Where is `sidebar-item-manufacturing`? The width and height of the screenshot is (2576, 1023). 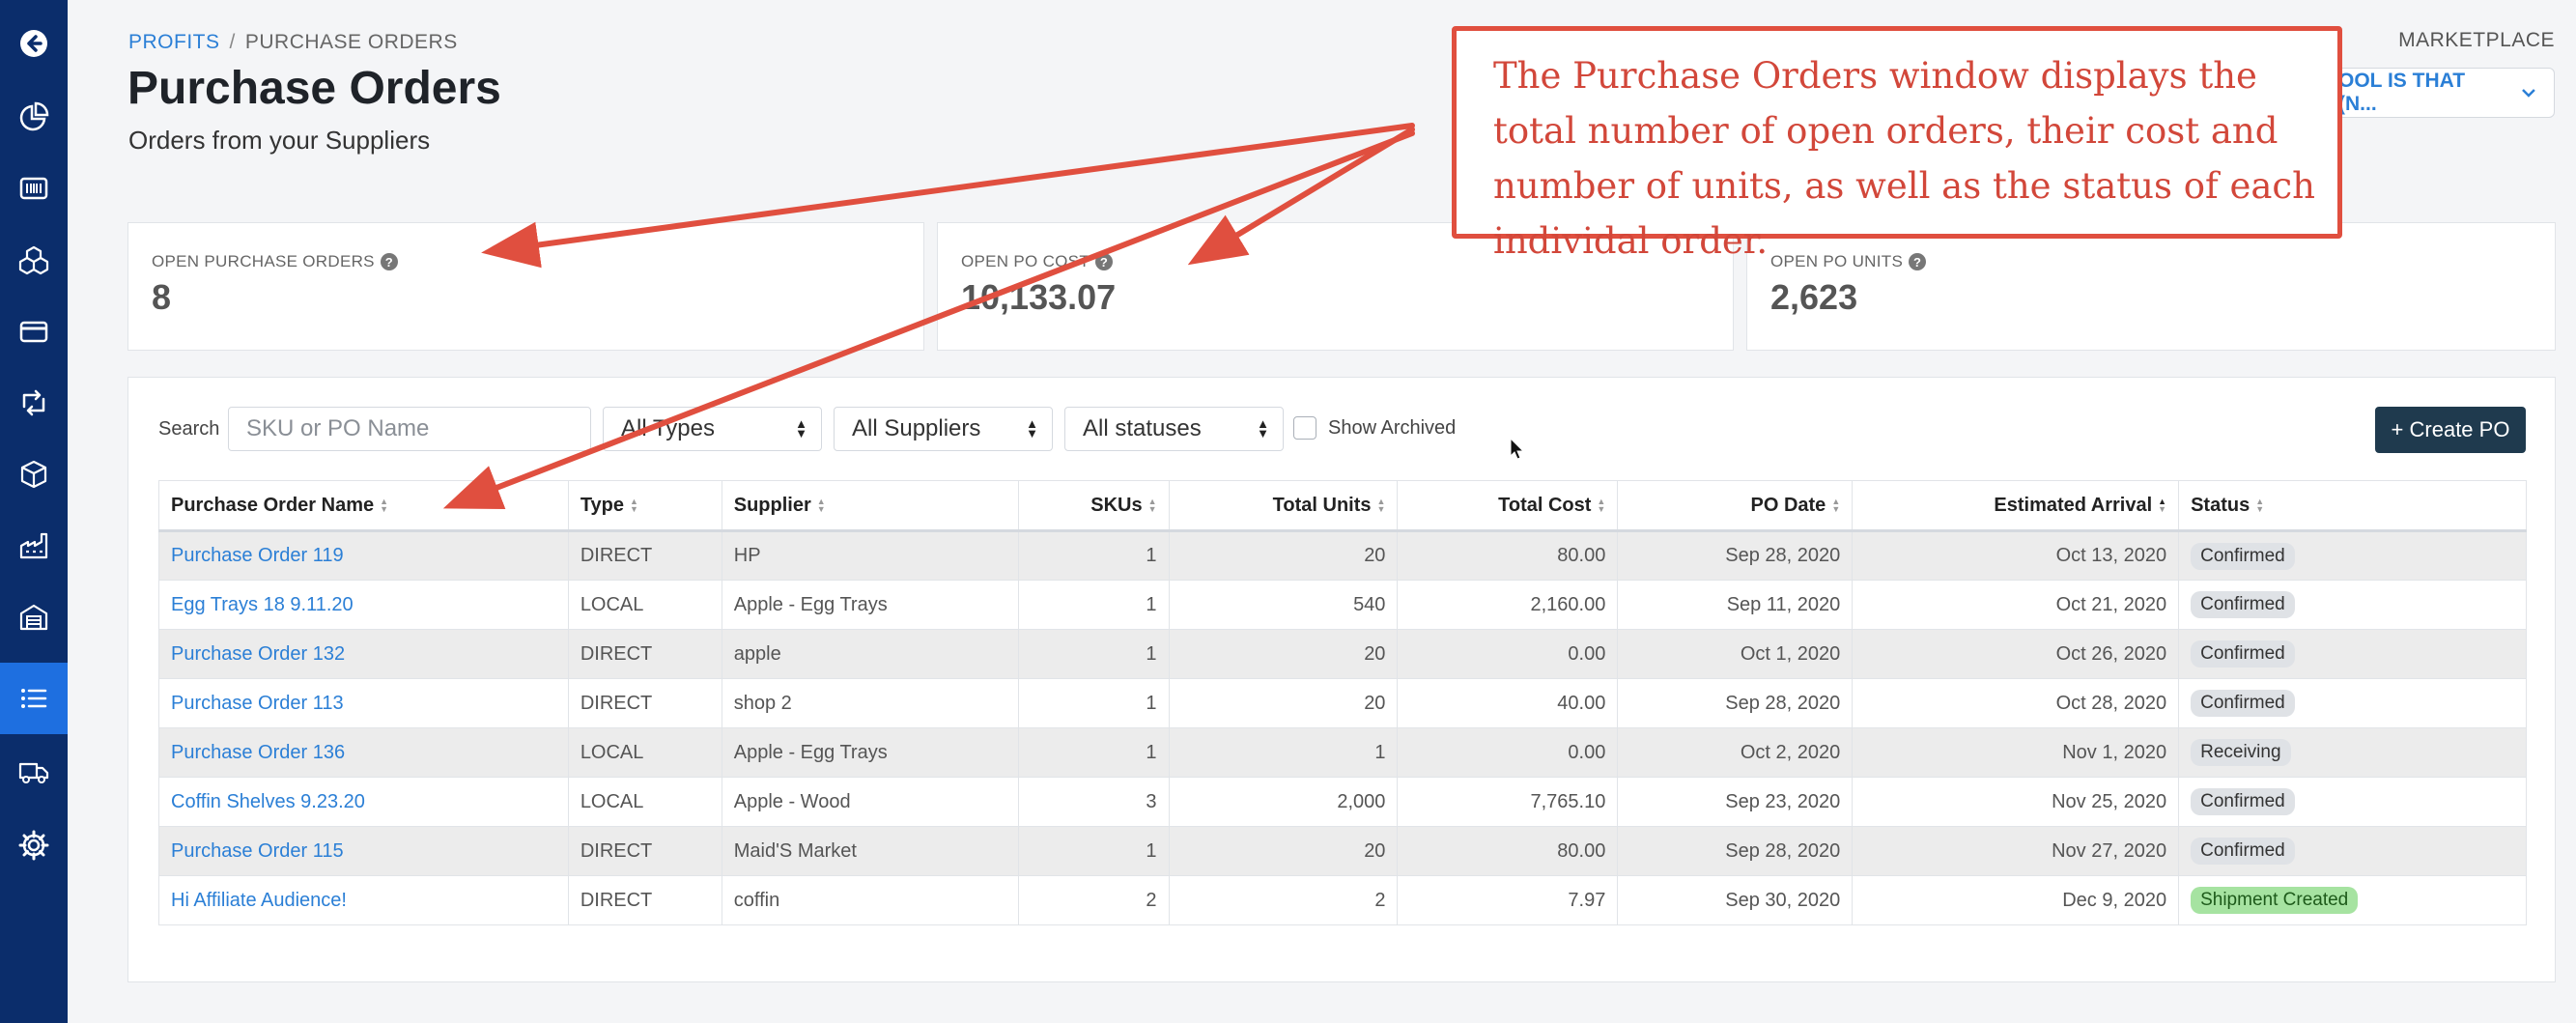
sidebar-item-manufacturing is located at coordinates (34, 546).